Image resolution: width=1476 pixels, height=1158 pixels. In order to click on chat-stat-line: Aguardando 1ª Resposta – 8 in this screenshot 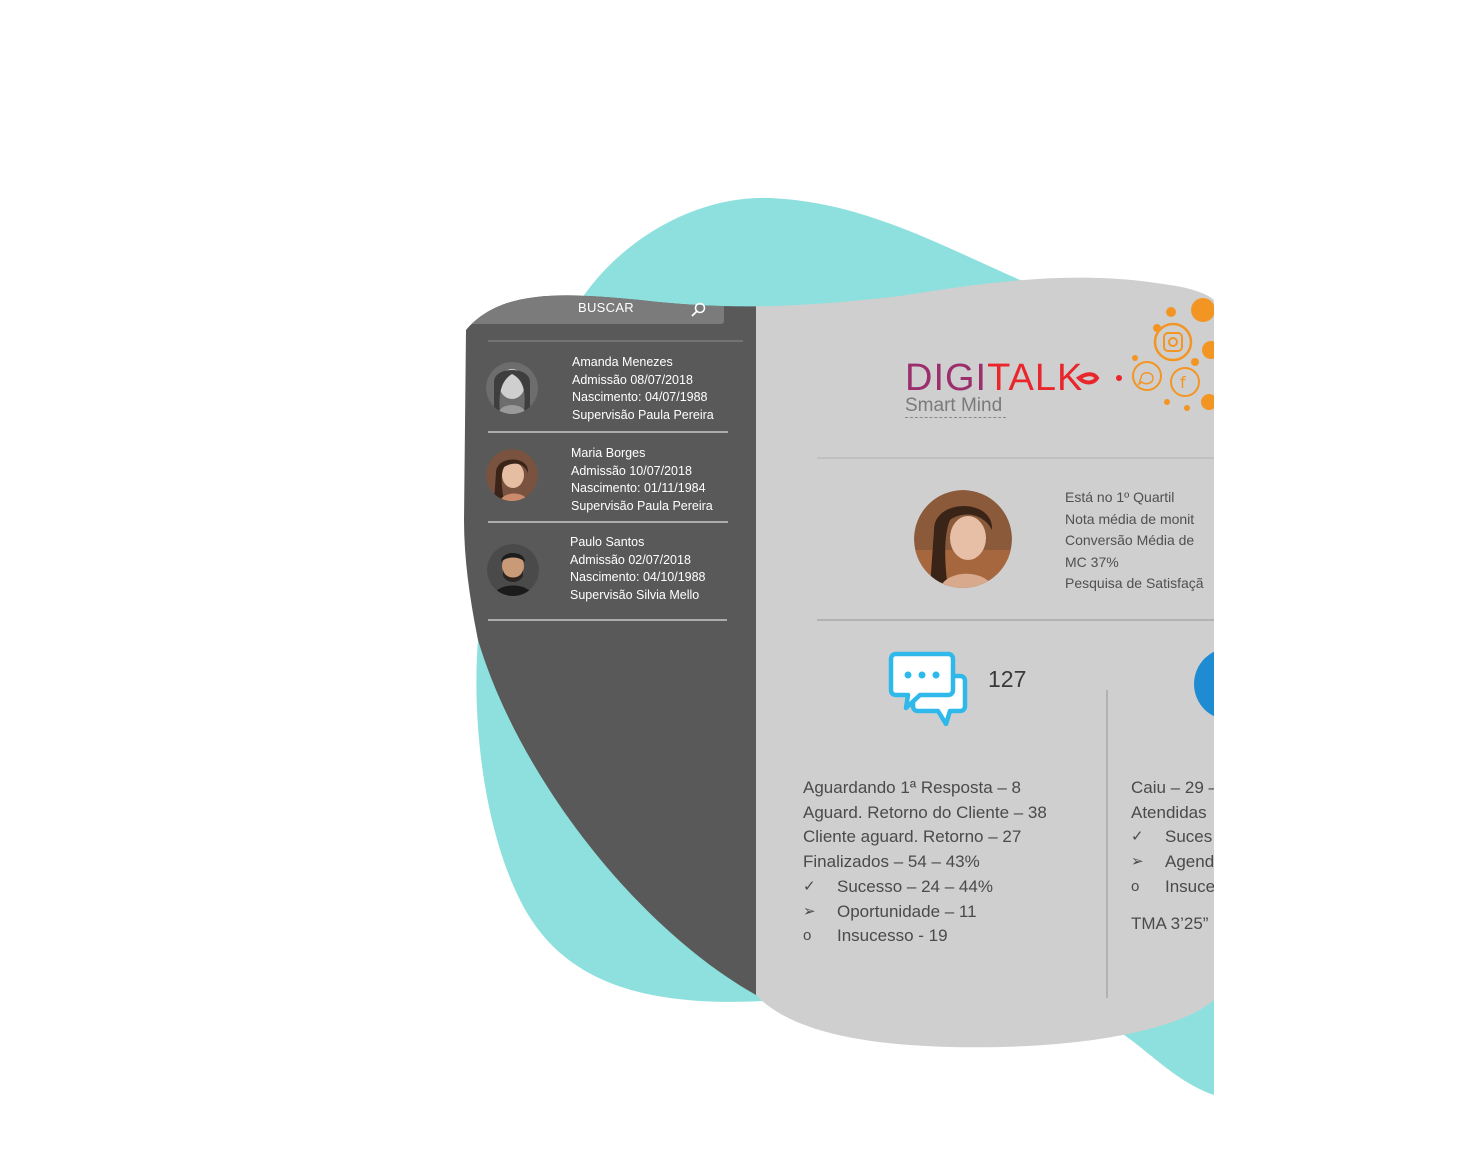, I will do `click(912, 787)`.